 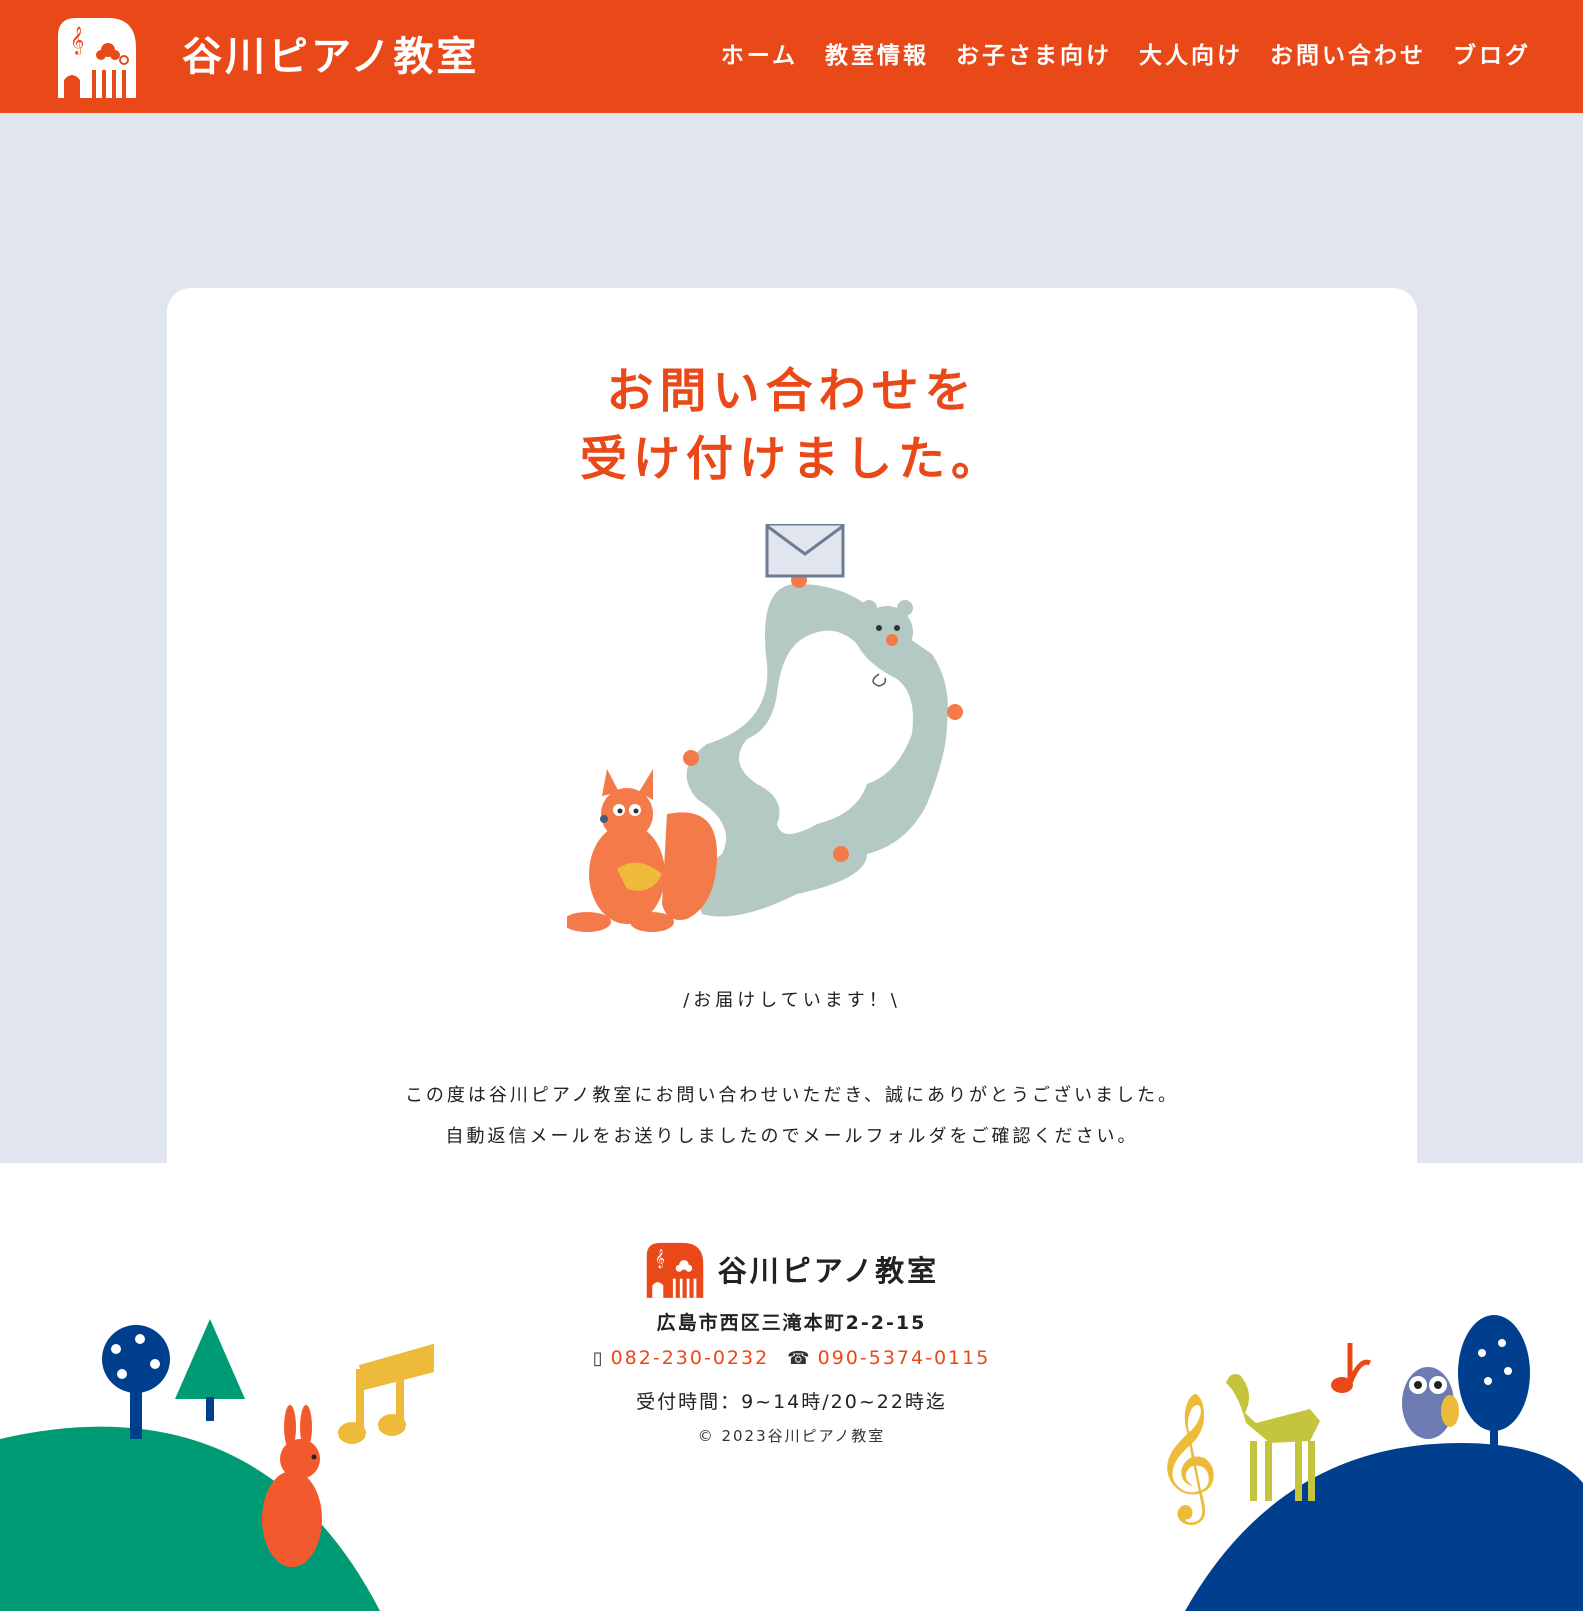 I want to click on nav-item-for-children: お子さま向け, so click(x=1034, y=56).